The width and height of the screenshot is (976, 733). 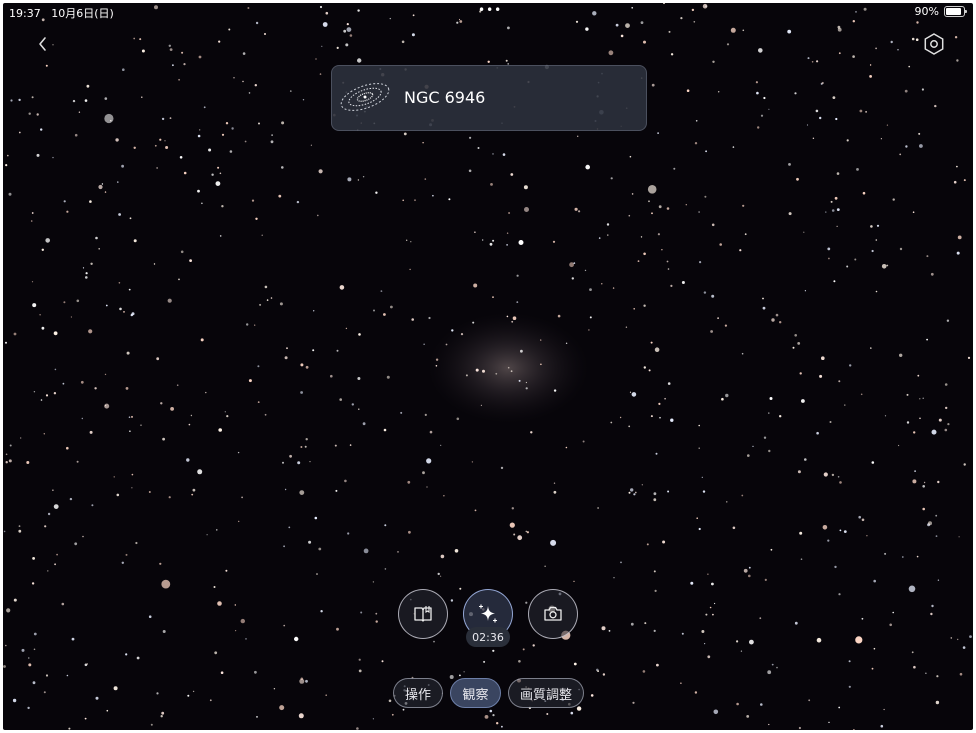 What do you see at coordinates (546, 693) in the screenshot?
I see `tab-image-adjust: 画質調整` at bounding box center [546, 693].